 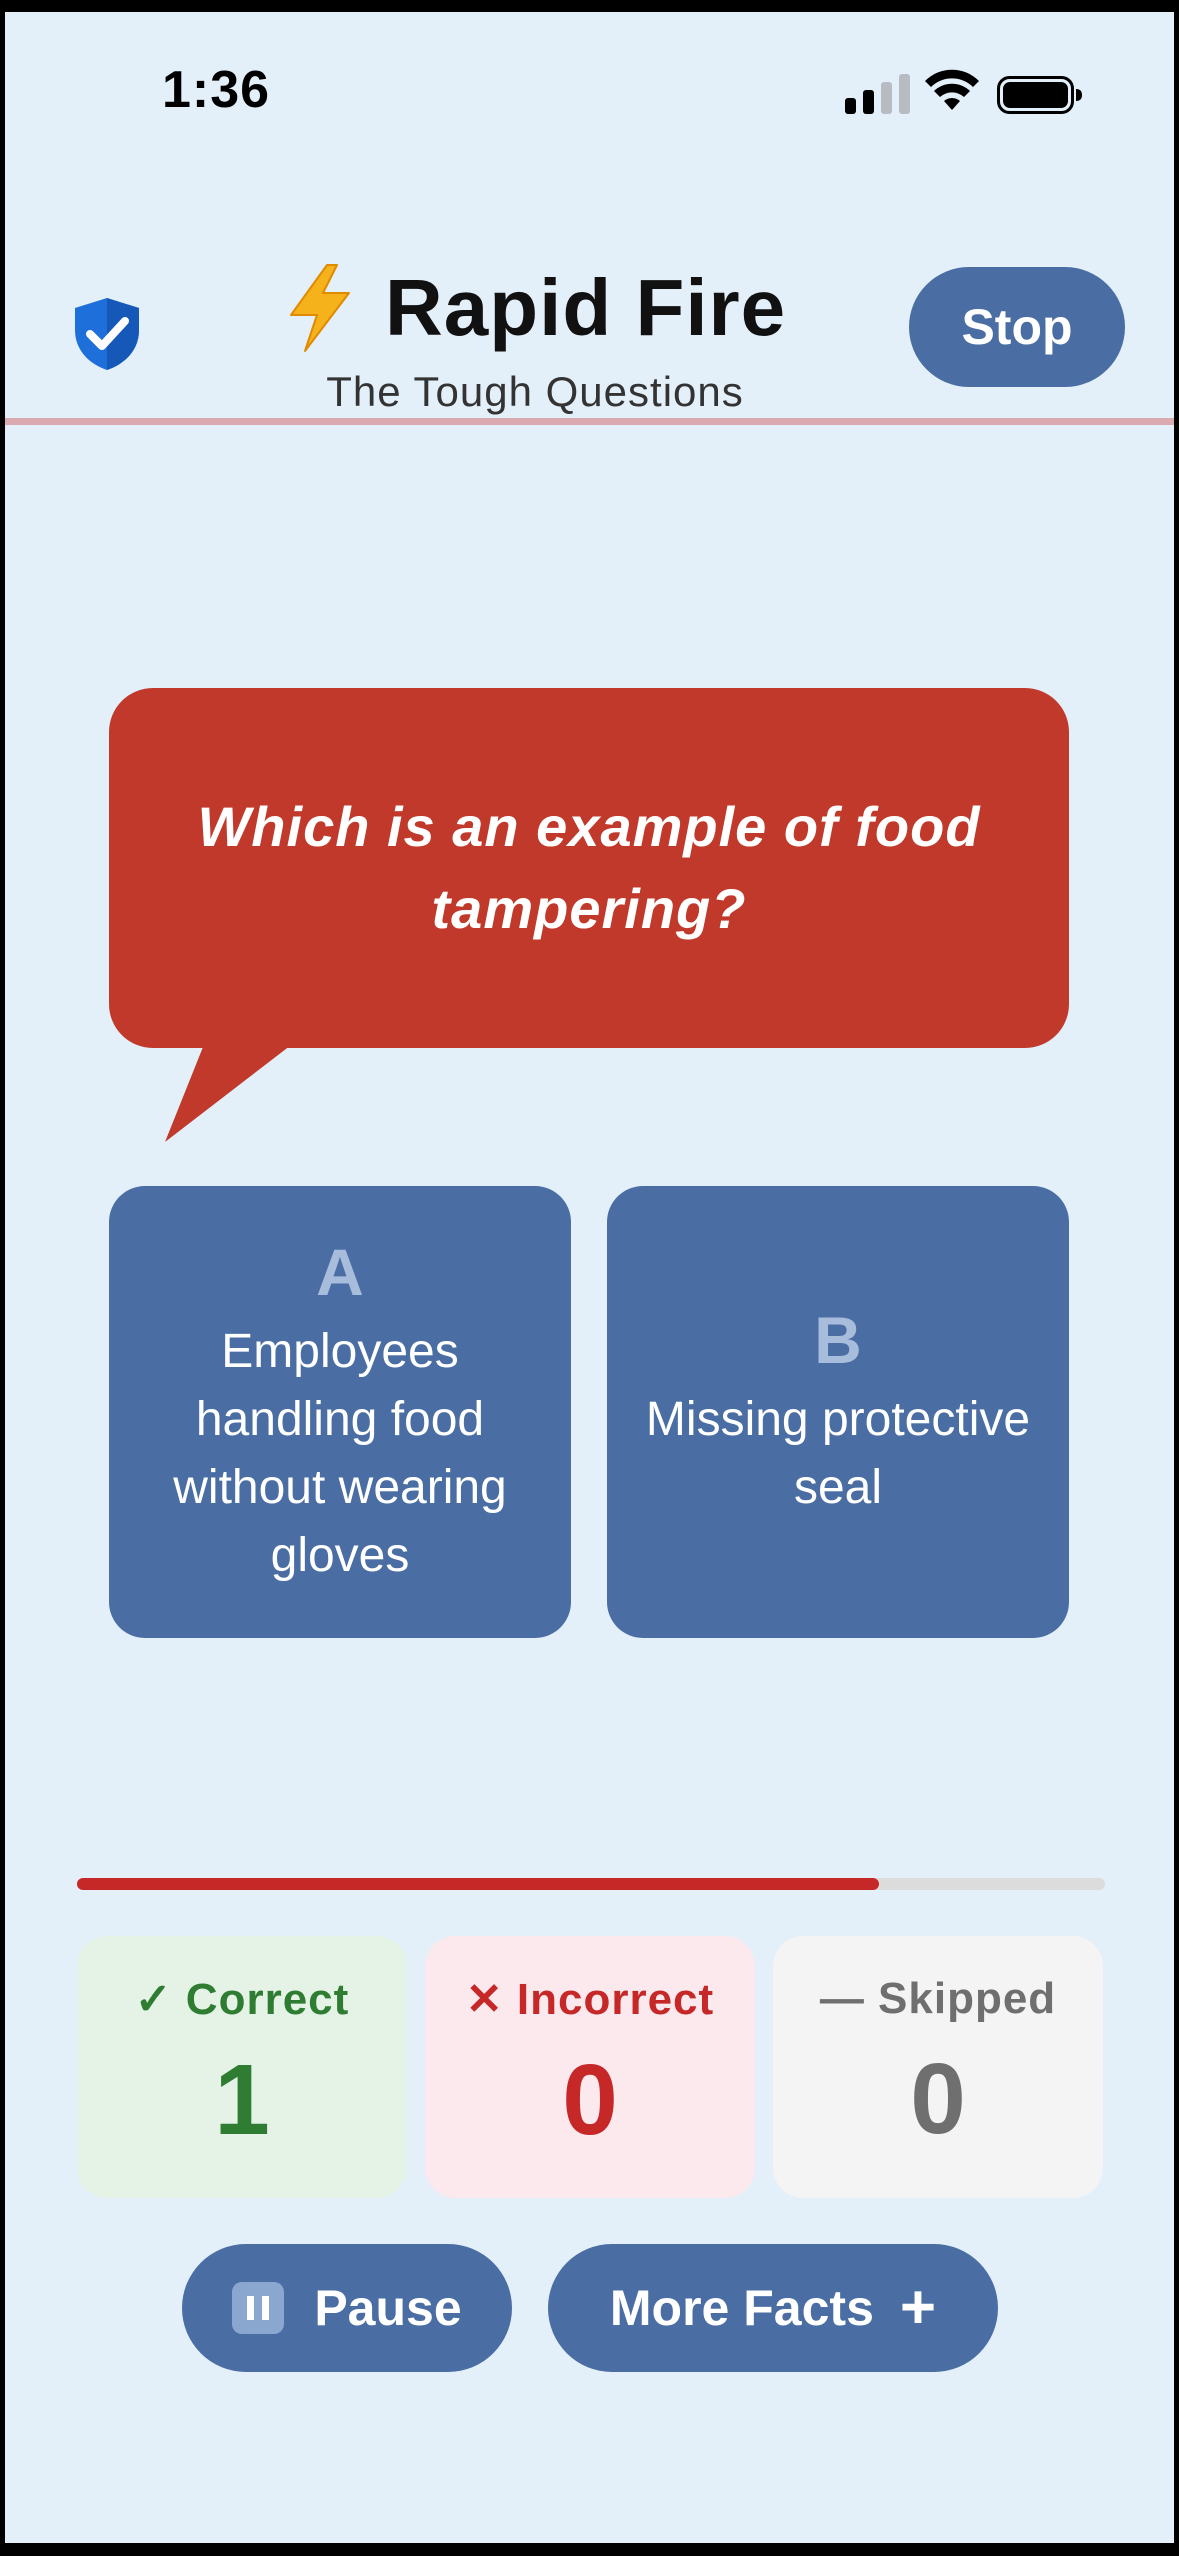 I want to click on page-subtitle: The Tough Questions, so click(x=535, y=391).